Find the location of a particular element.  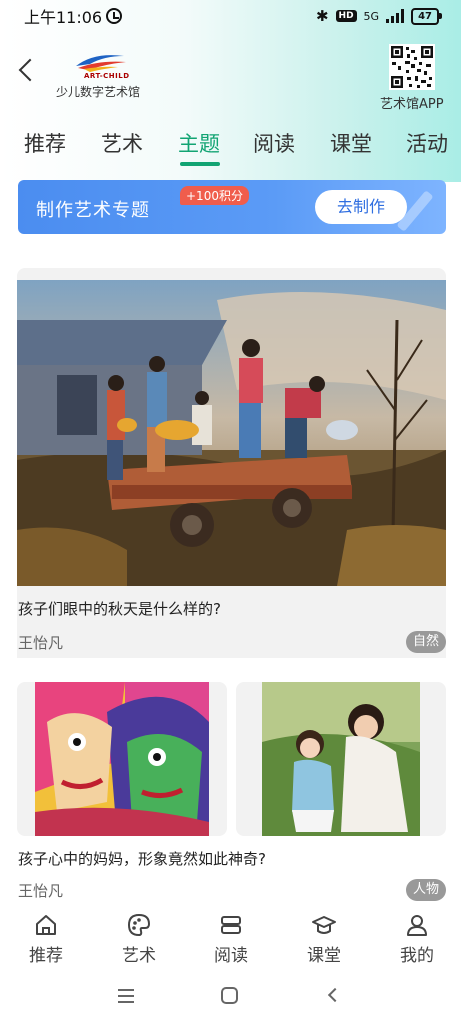

home-button-icon is located at coordinates (229, 995).